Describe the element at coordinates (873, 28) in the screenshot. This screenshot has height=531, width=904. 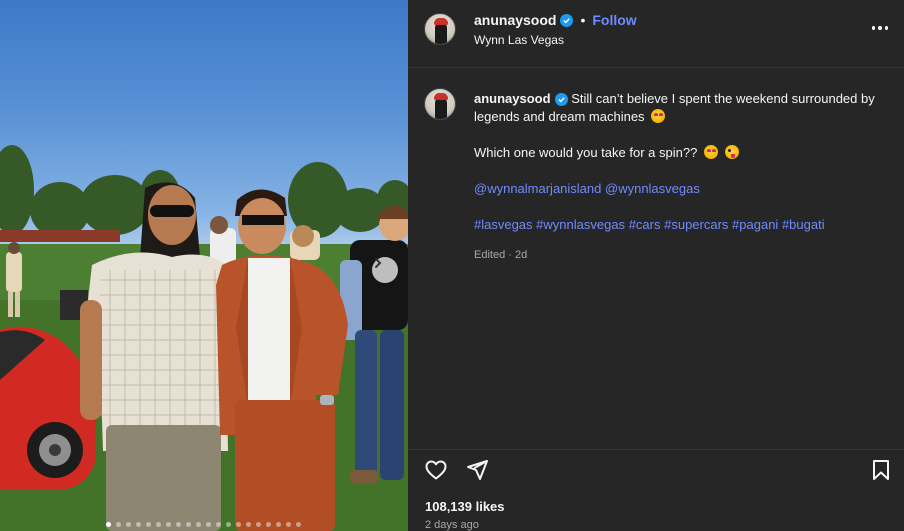
I see `more-horizontal-icon` at that location.